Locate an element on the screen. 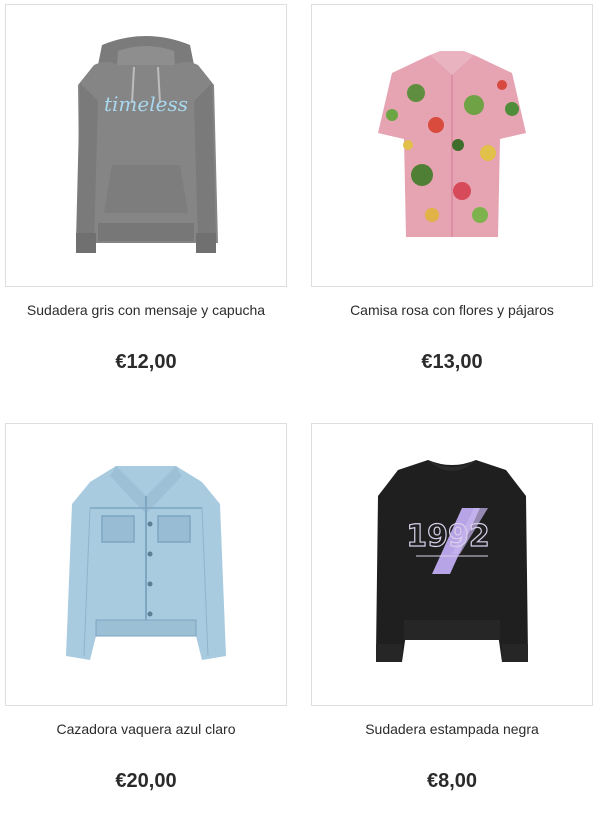 Image resolution: width=598 pixels, height=814 pixels. hoodie-print-text: timeless is located at coordinates (146, 104).